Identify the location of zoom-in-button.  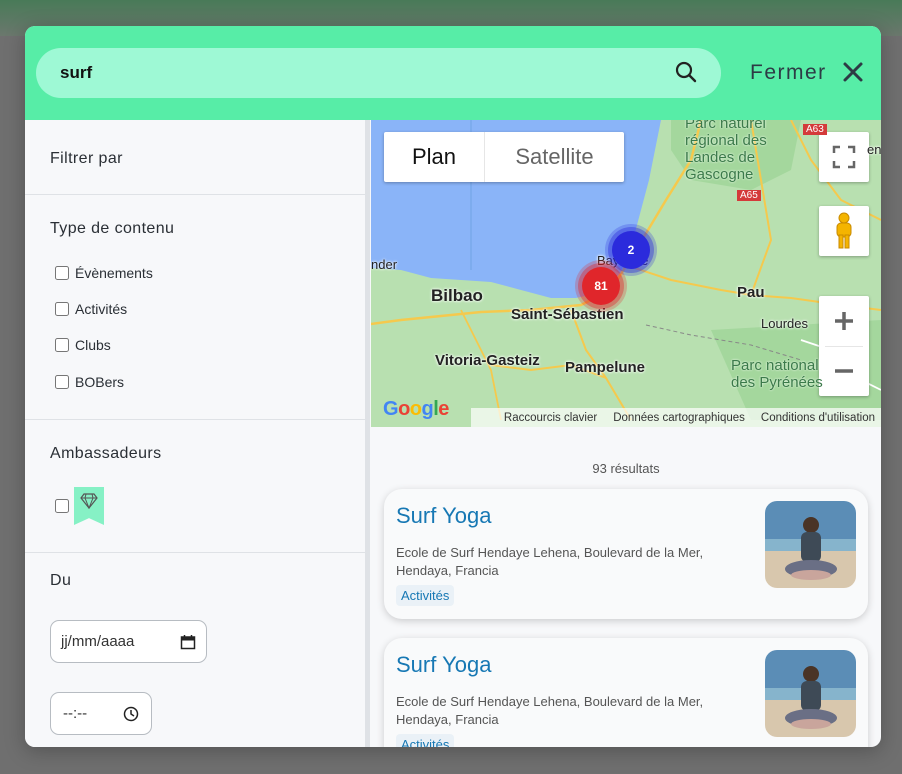
(844, 321).